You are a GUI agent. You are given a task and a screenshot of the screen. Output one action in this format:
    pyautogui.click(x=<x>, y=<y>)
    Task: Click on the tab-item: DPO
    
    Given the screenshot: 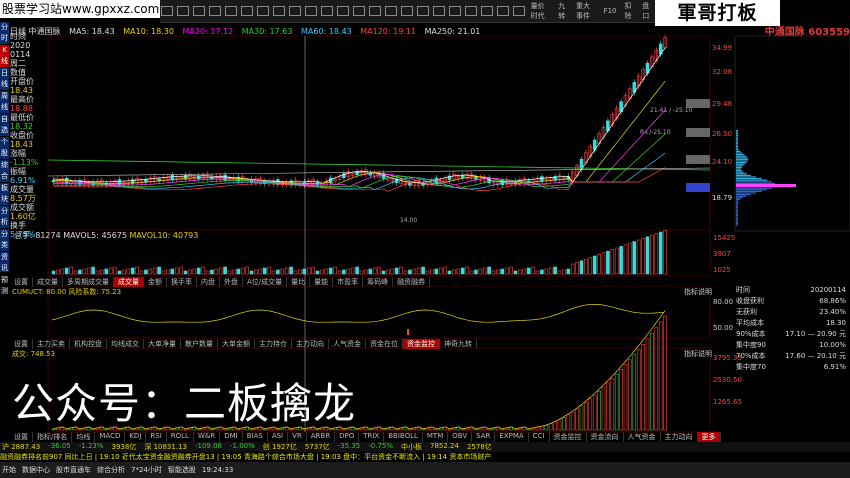 What is the action you would take?
    pyautogui.click(x=347, y=437)
    